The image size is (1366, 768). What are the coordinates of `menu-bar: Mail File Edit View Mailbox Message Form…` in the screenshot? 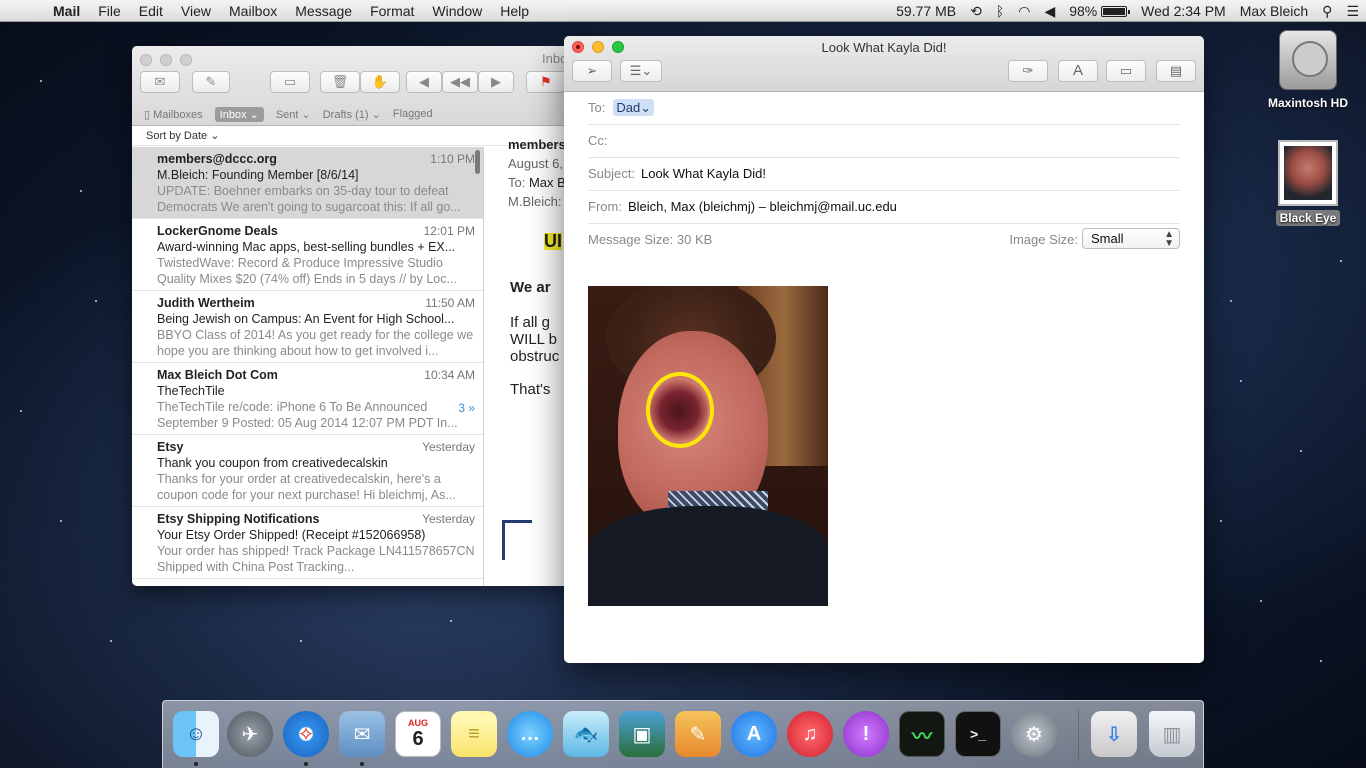 It's located at (683, 11).